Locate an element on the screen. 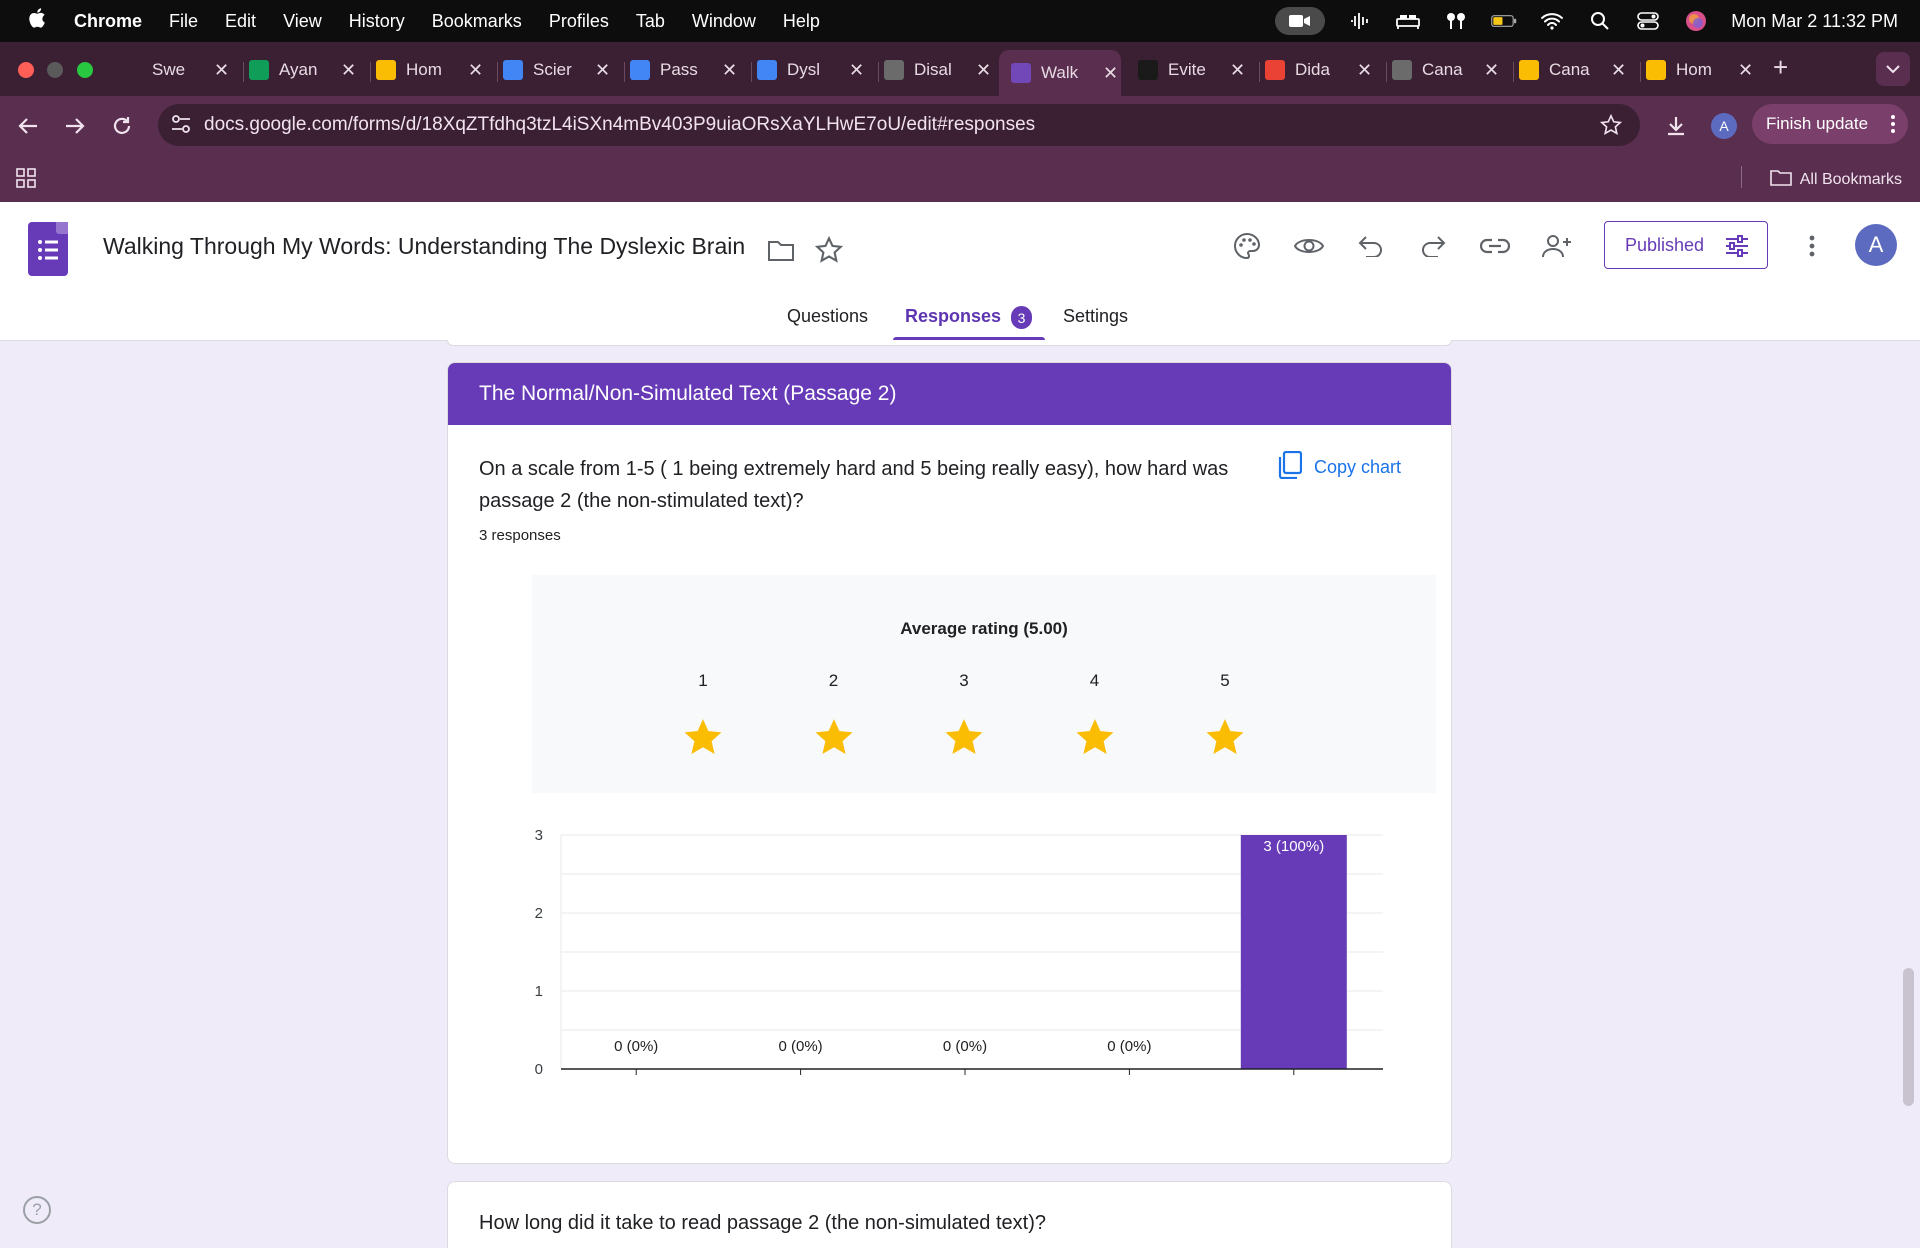 This screenshot has width=1920, height=1248. browser-tab: Ayan ✕ is located at coordinates (302, 70).